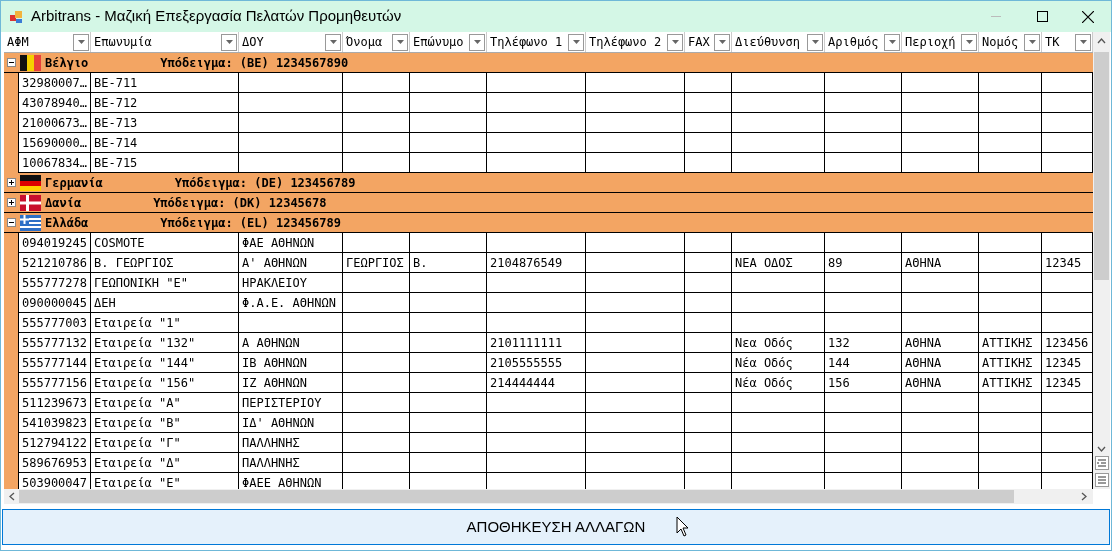  I want to click on table-cell: Β. ΓΕΩΡΓΙΟΣ, so click(165, 263).